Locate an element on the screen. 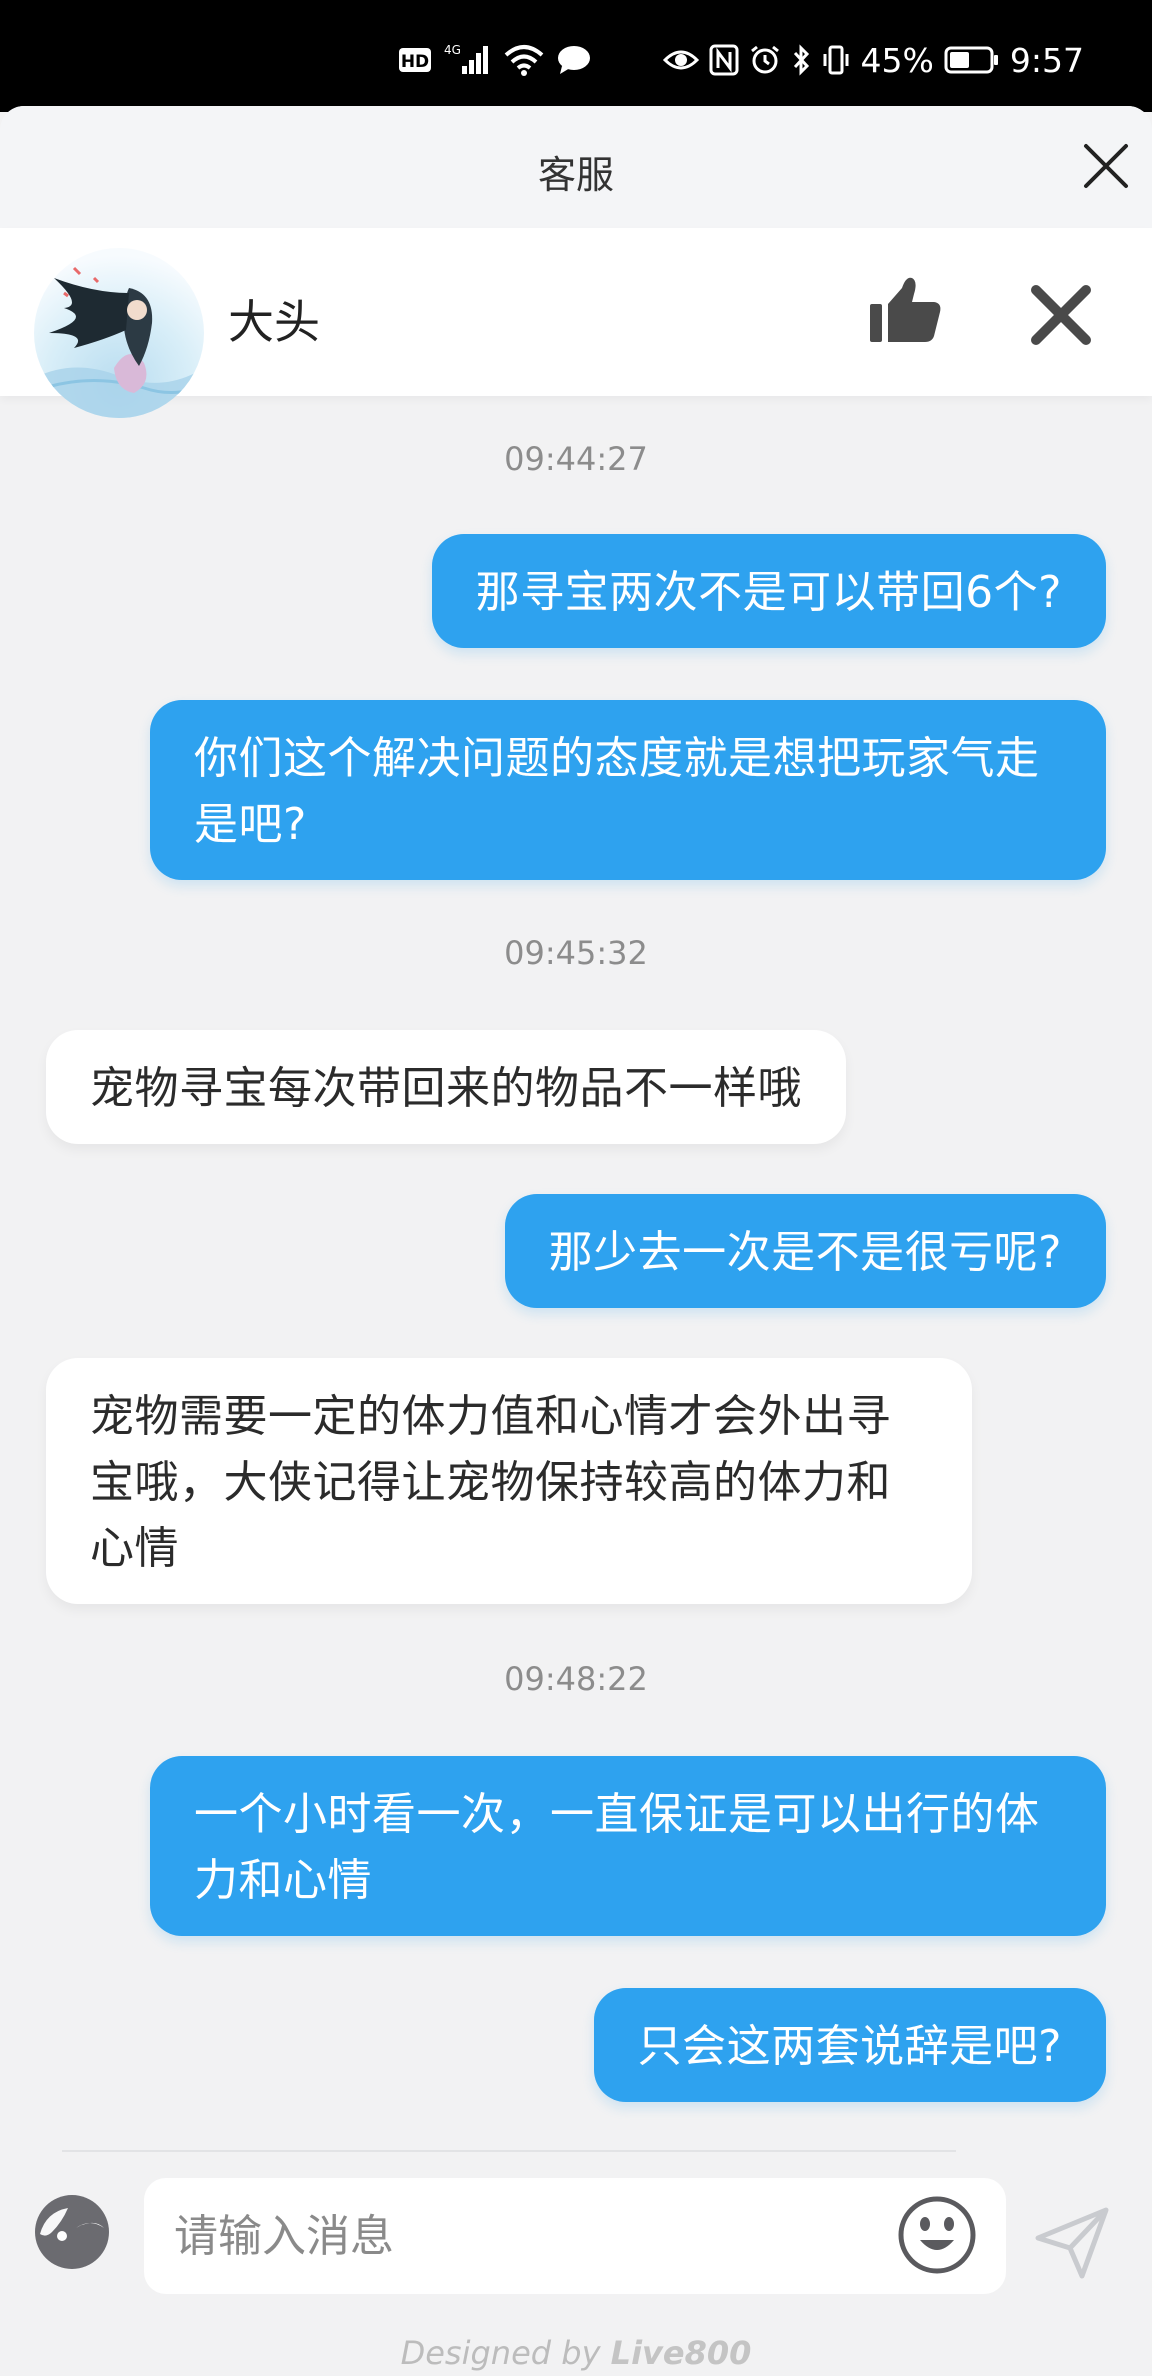 Image resolution: width=1152 pixels, height=2376 pixels. input-divider is located at coordinates (509, 2151).